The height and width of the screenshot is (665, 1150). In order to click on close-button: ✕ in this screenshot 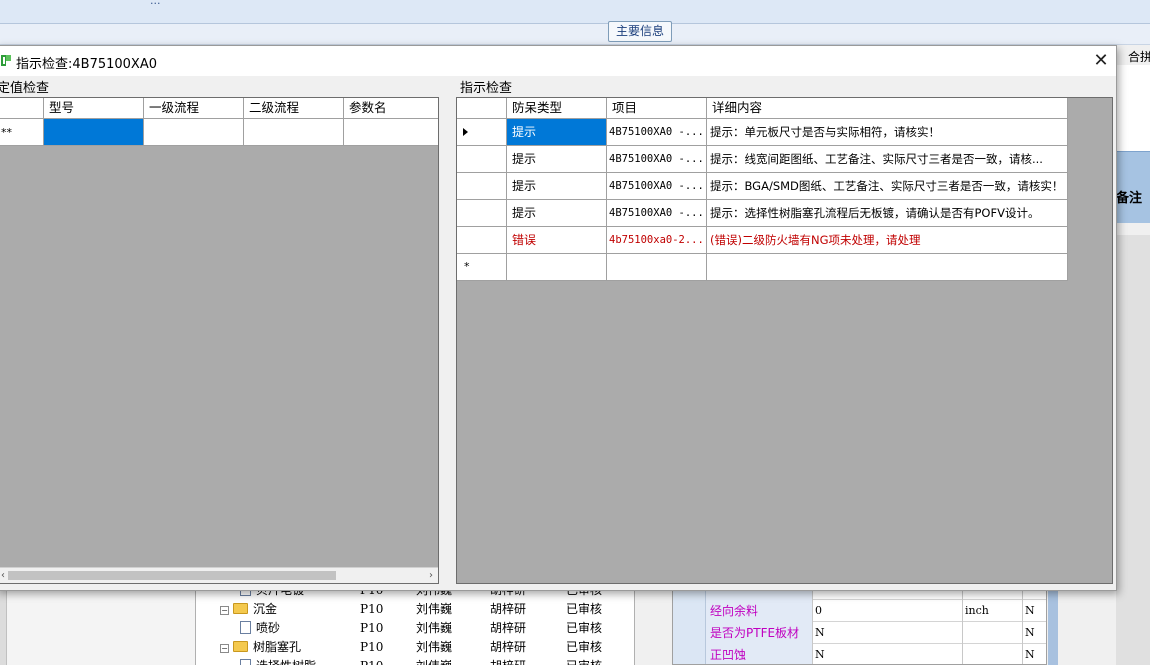, I will do `click(1101, 61)`.